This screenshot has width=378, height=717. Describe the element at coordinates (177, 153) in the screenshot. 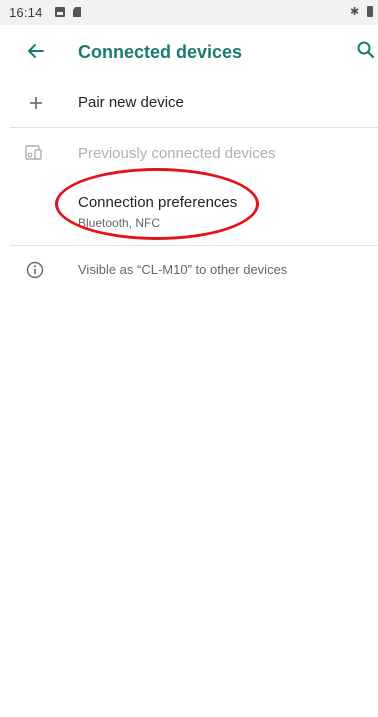

I see `previously-connected-devices-label: Previously connected devices` at that location.